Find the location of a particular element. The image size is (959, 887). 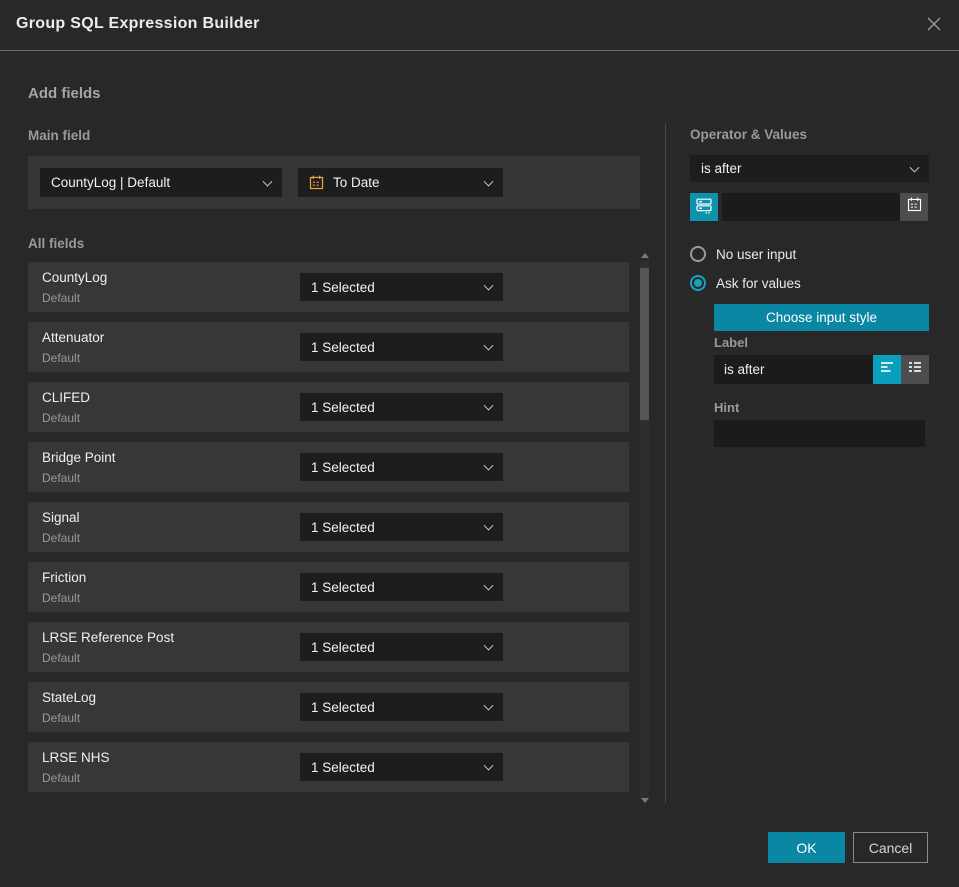

scrollbar-track is located at coordinates (644, 531).